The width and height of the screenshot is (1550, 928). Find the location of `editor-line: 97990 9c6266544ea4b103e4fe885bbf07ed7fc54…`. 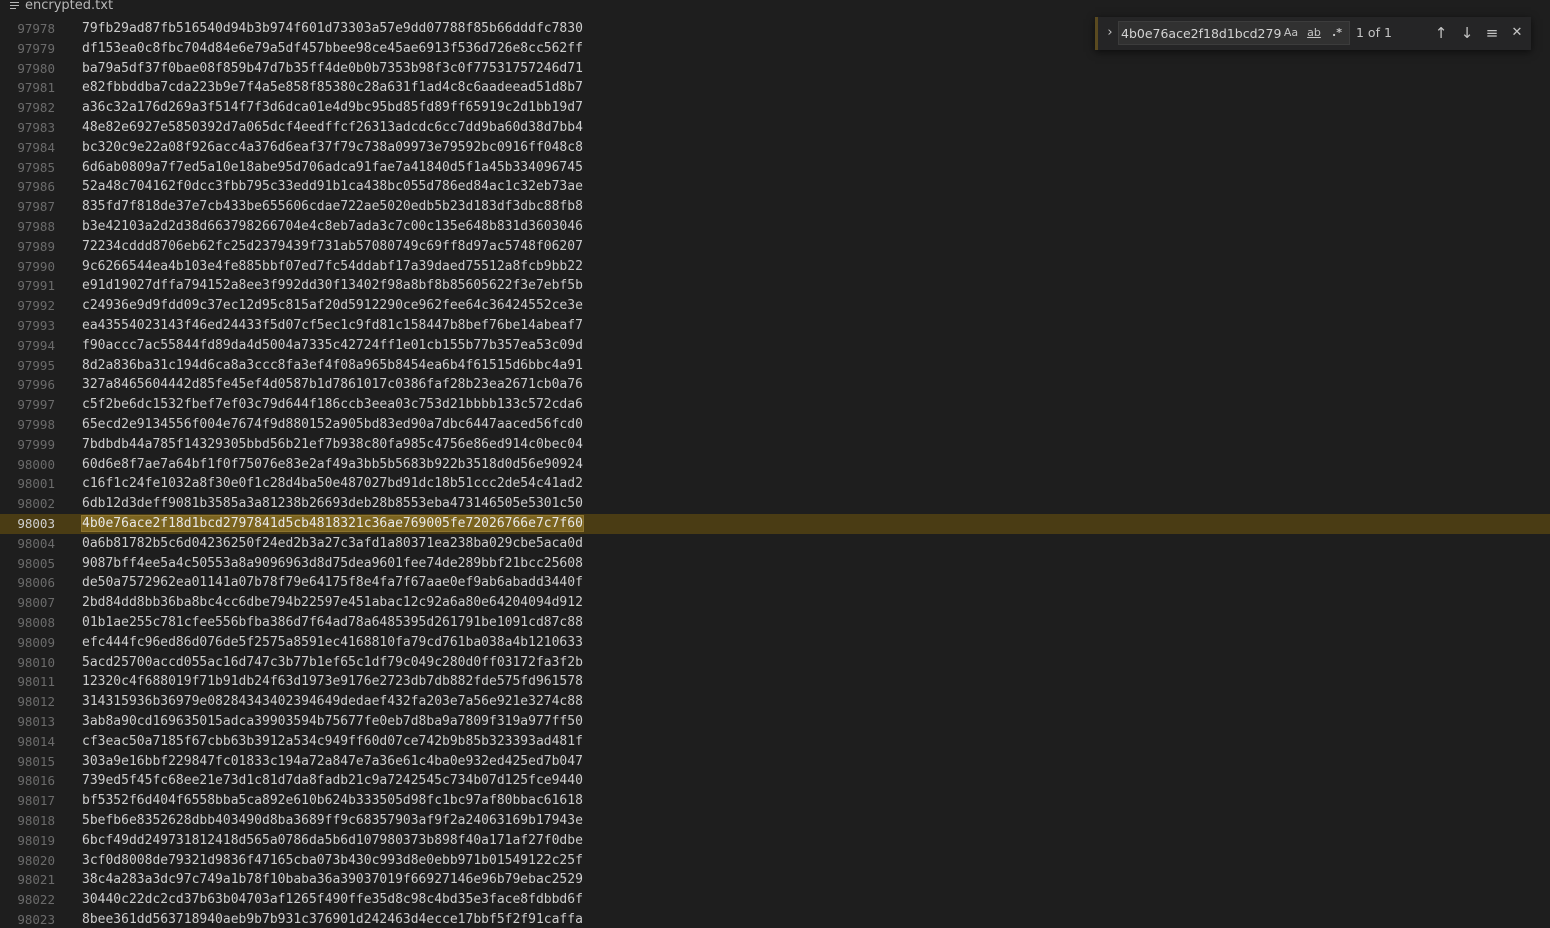

editor-line: 97990 9c6266544ea4b103e4fe885bbf07ed7fc54… is located at coordinates (775, 267).